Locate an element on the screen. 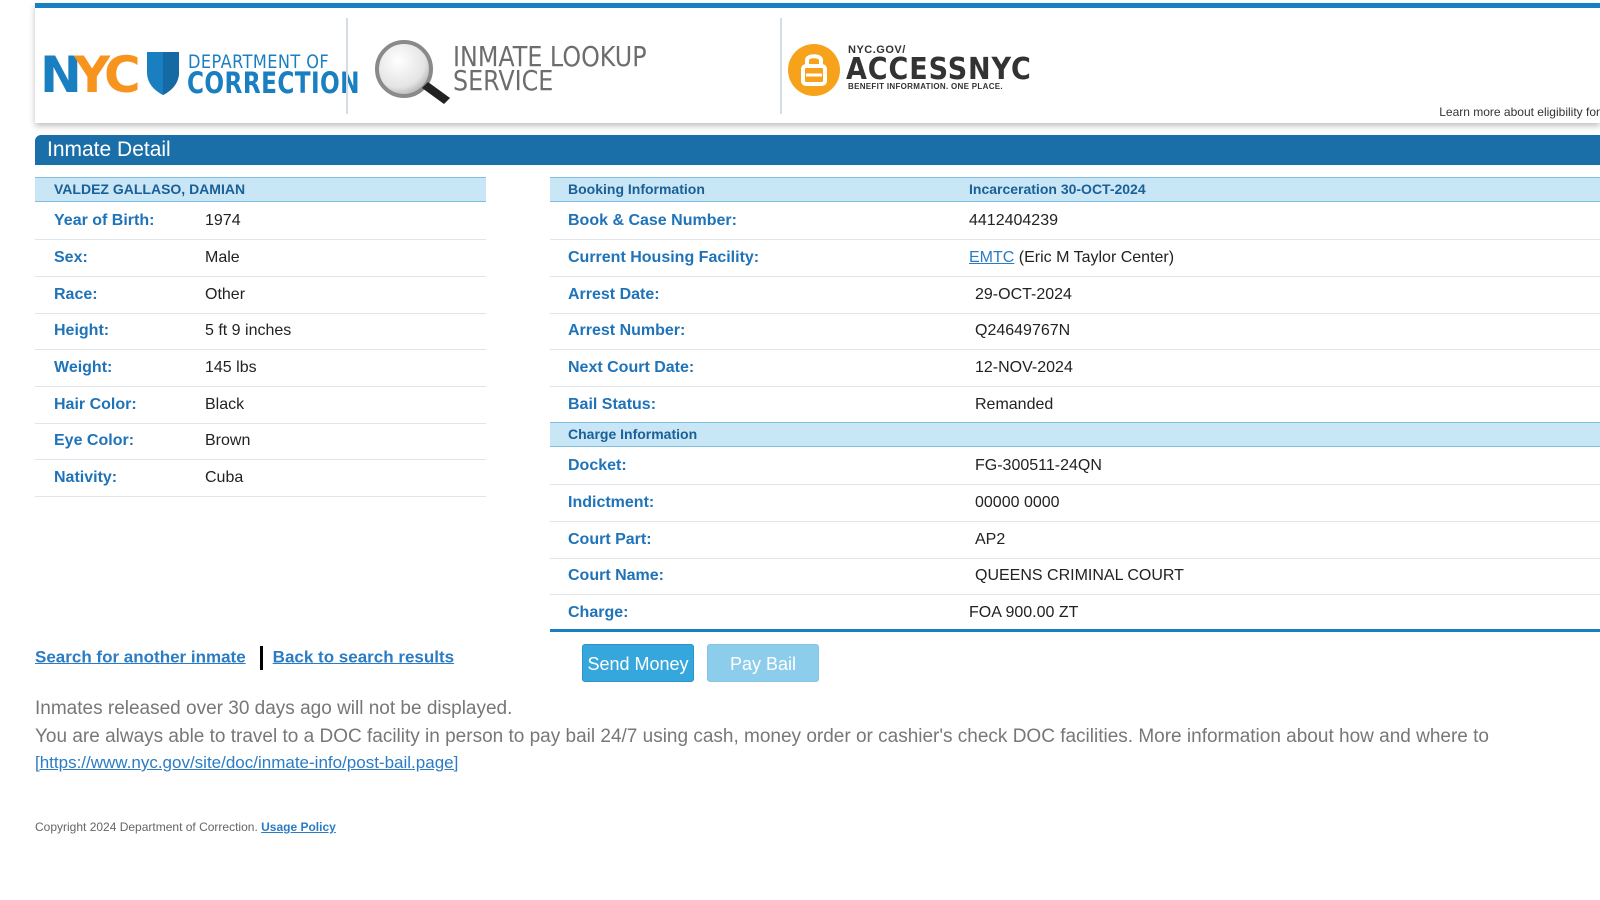  booking-row-next-court: Next Court Date: 12-NOV-2024 is located at coordinates (1075, 368).